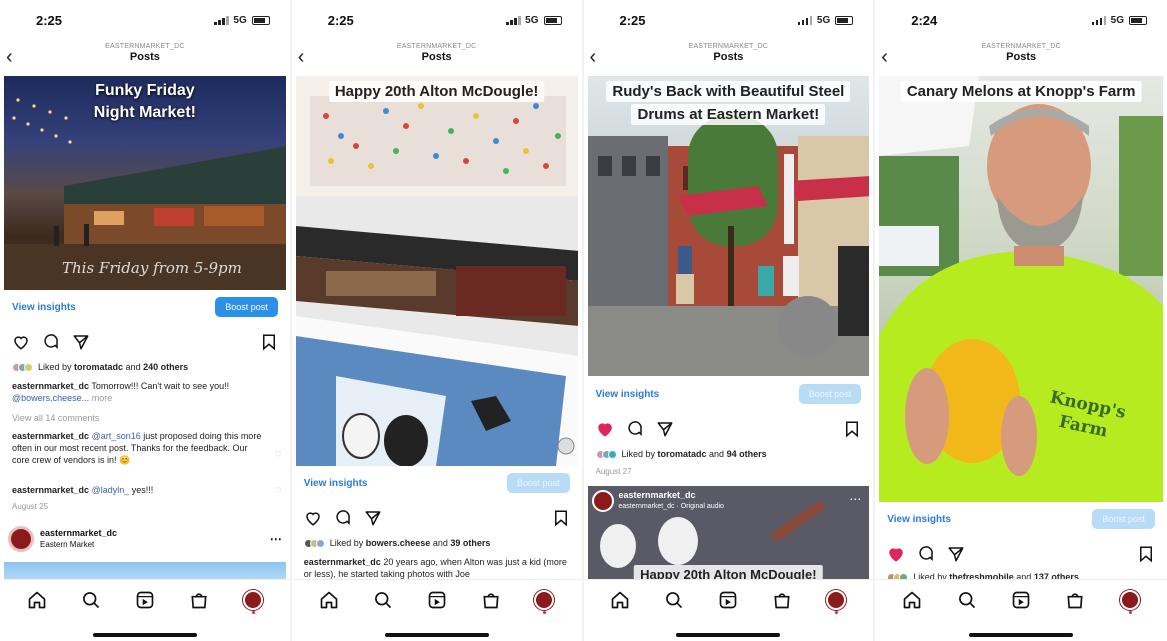 The height and width of the screenshot is (641, 1167). What do you see at coordinates (436, 271) in the screenshot?
I see `post-image-photos: Happy 20th Alton McDougle!` at bounding box center [436, 271].